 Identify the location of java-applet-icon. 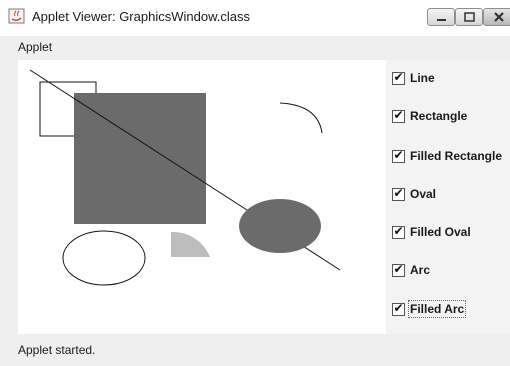
(17, 16).